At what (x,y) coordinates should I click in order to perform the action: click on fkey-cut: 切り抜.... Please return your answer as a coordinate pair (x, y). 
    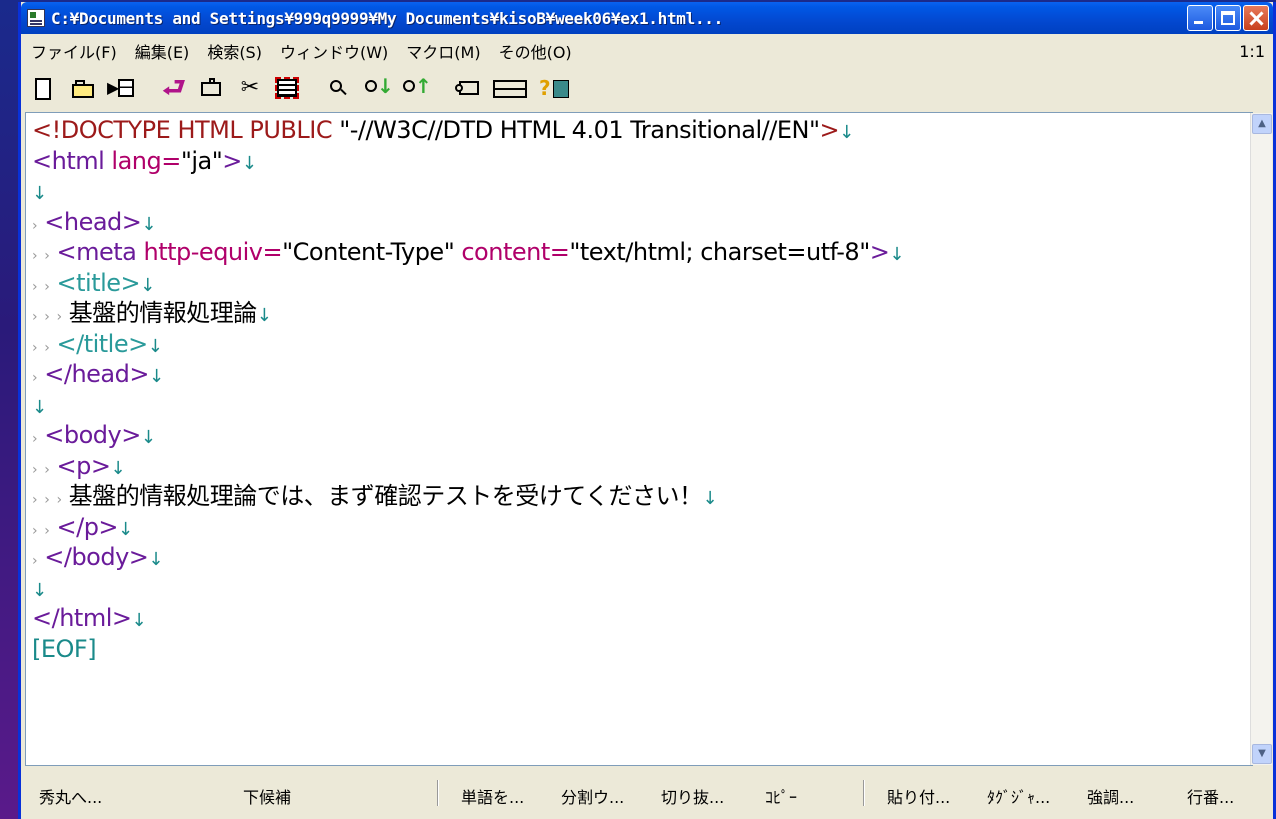
    Looking at the image, I should click on (692, 796).